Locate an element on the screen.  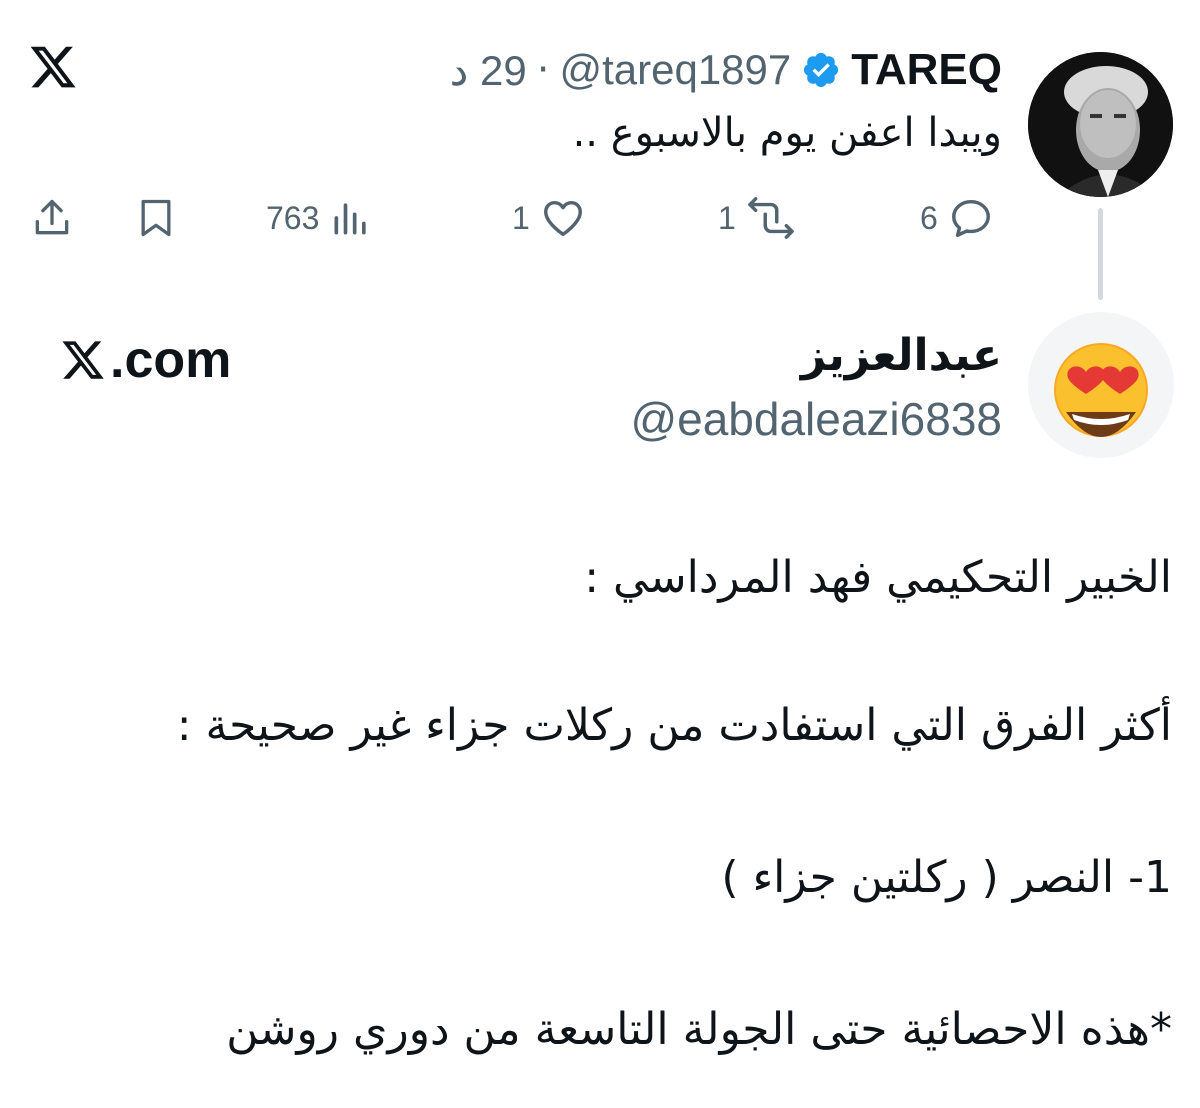
views-button: 763 is located at coordinates (319, 218).